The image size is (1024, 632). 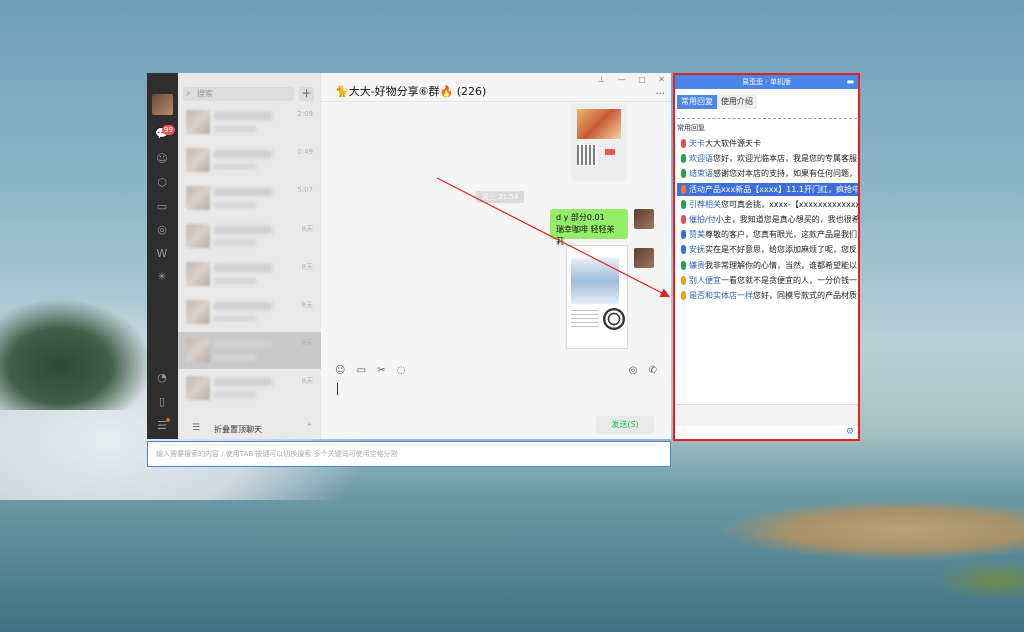 I want to click on add-button: +, so click(x=306, y=94).